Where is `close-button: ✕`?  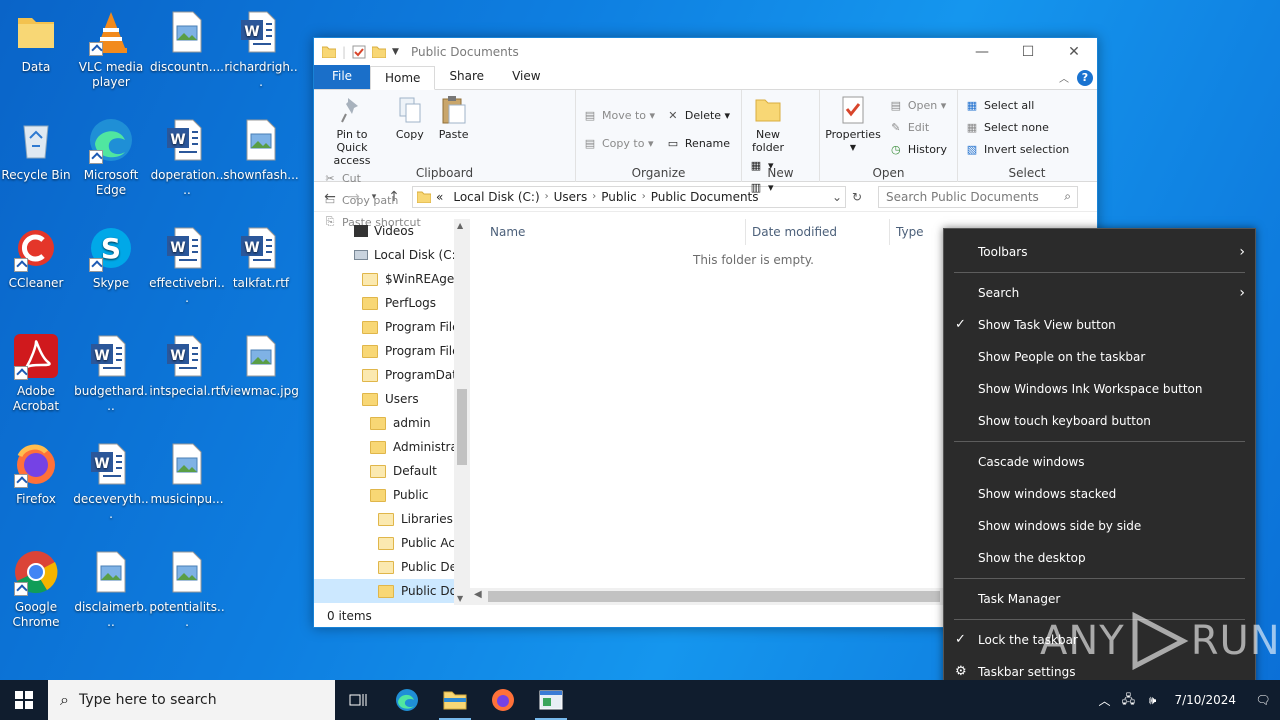 close-button: ✕ is located at coordinates (1074, 52).